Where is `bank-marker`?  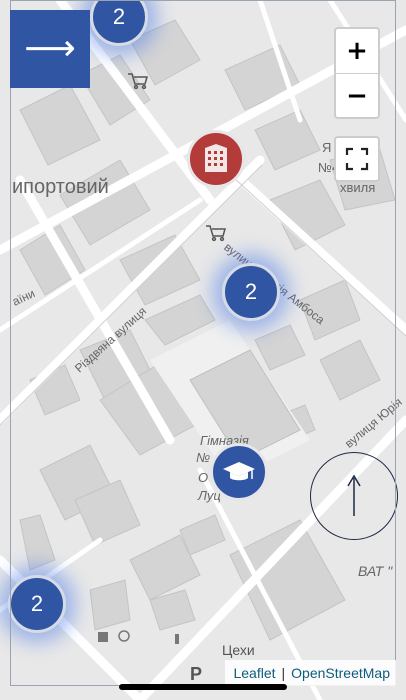 bank-marker is located at coordinates (216, 159).